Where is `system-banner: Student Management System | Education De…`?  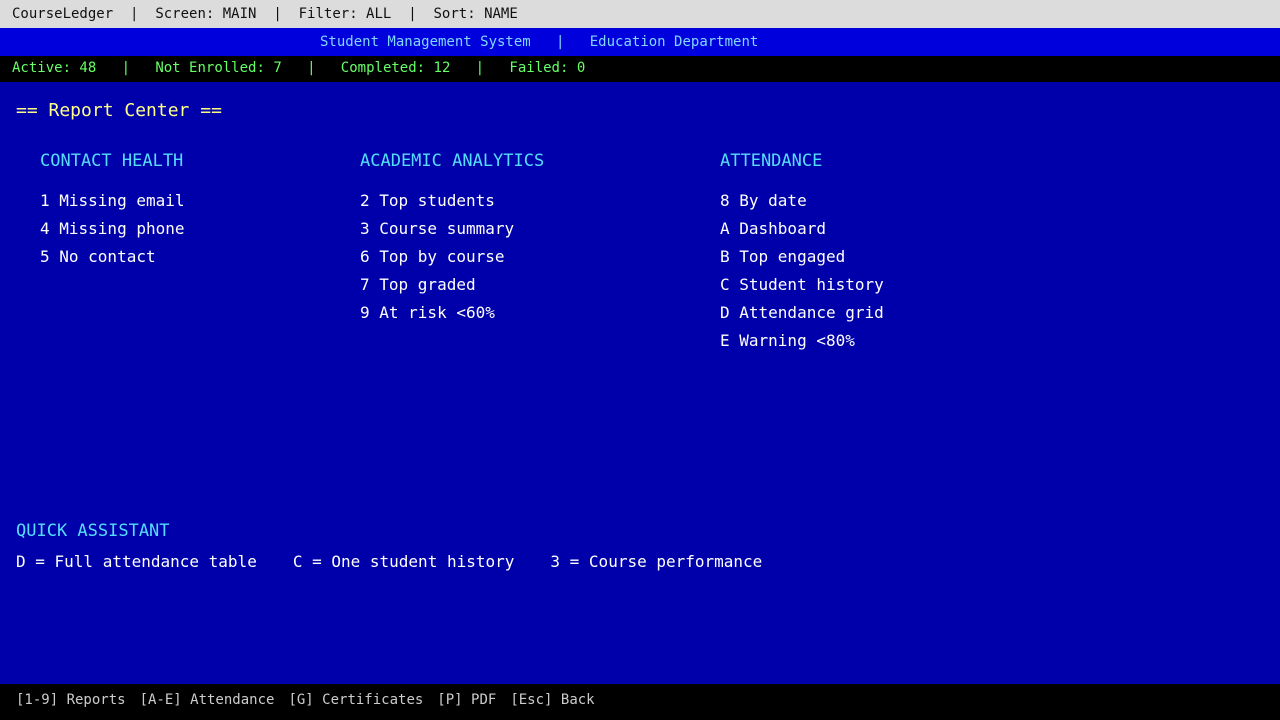
system-banner: Student Management System | Education De… is located at coordinates (640, 42).